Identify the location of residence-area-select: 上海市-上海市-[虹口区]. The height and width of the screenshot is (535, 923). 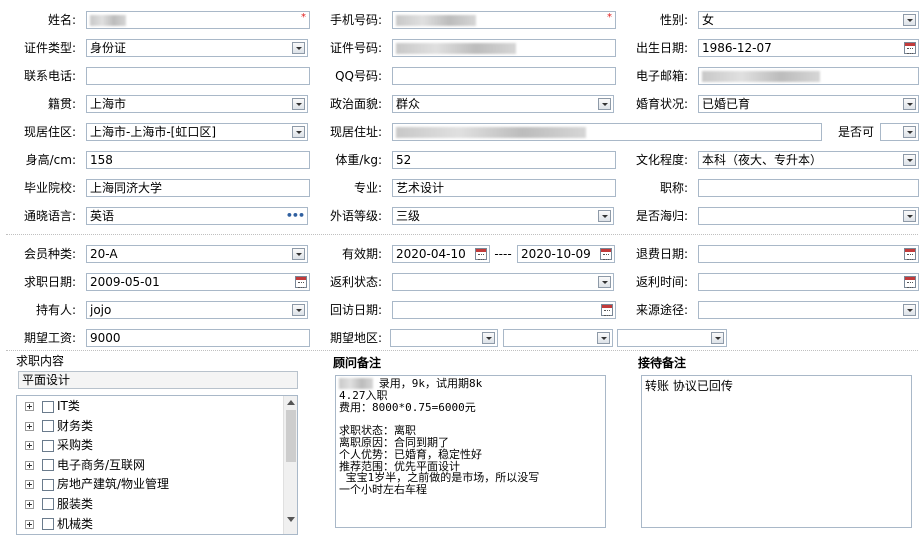
(197, 132).